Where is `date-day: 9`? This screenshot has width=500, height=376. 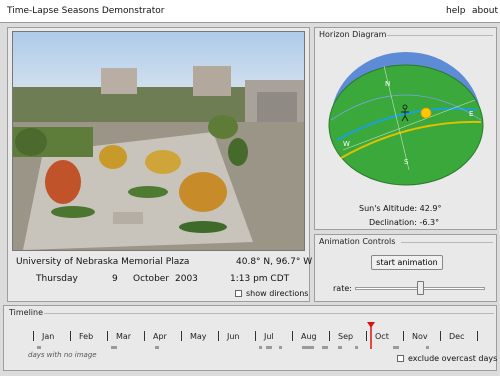
date-day: 9 is located at coordinates (115, 279).